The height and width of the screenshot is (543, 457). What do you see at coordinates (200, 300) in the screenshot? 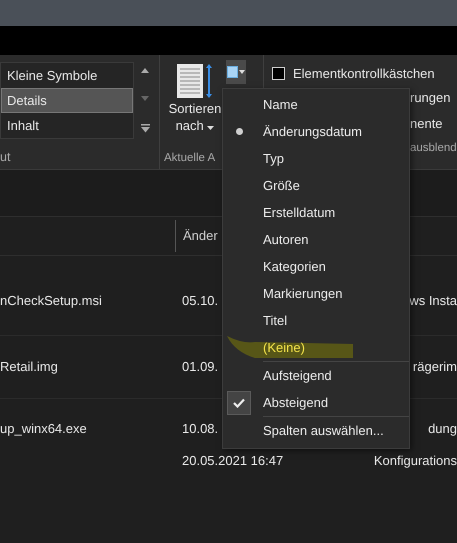
I see `date-cell: 05.10.` at bounding box center [200, 300].